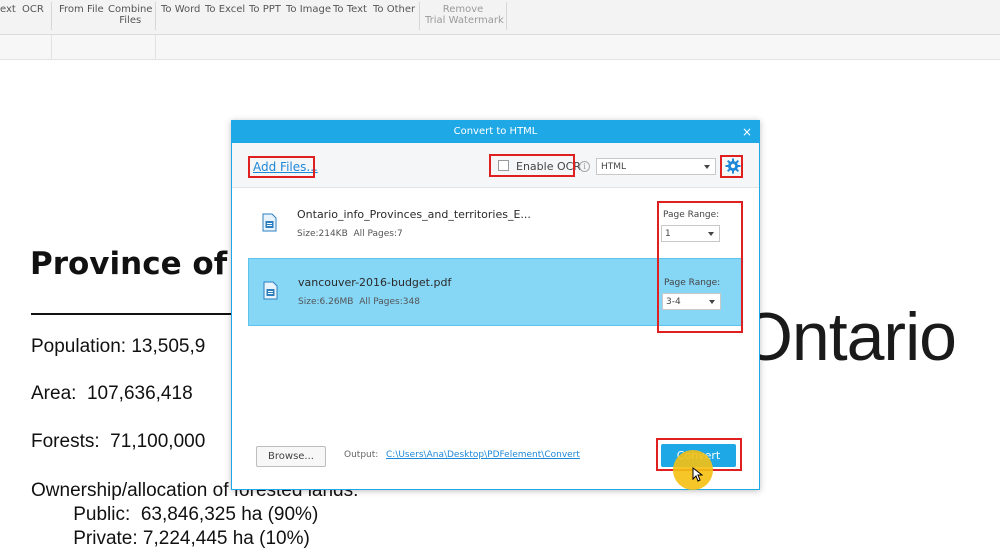 Image resolution: width=1000 pixels, height=553 pixels. Describe the element at coordinates (118, 441) in the screenshot. I see `document-text-line: Forests: 71,100,000` at that location.